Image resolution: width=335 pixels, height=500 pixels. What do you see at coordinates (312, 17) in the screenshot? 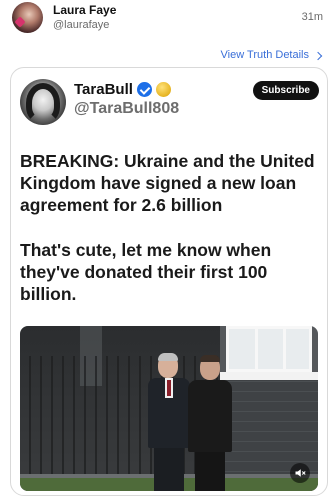
I see `post-timestamp: 31m` at bounding box center [312, 17].